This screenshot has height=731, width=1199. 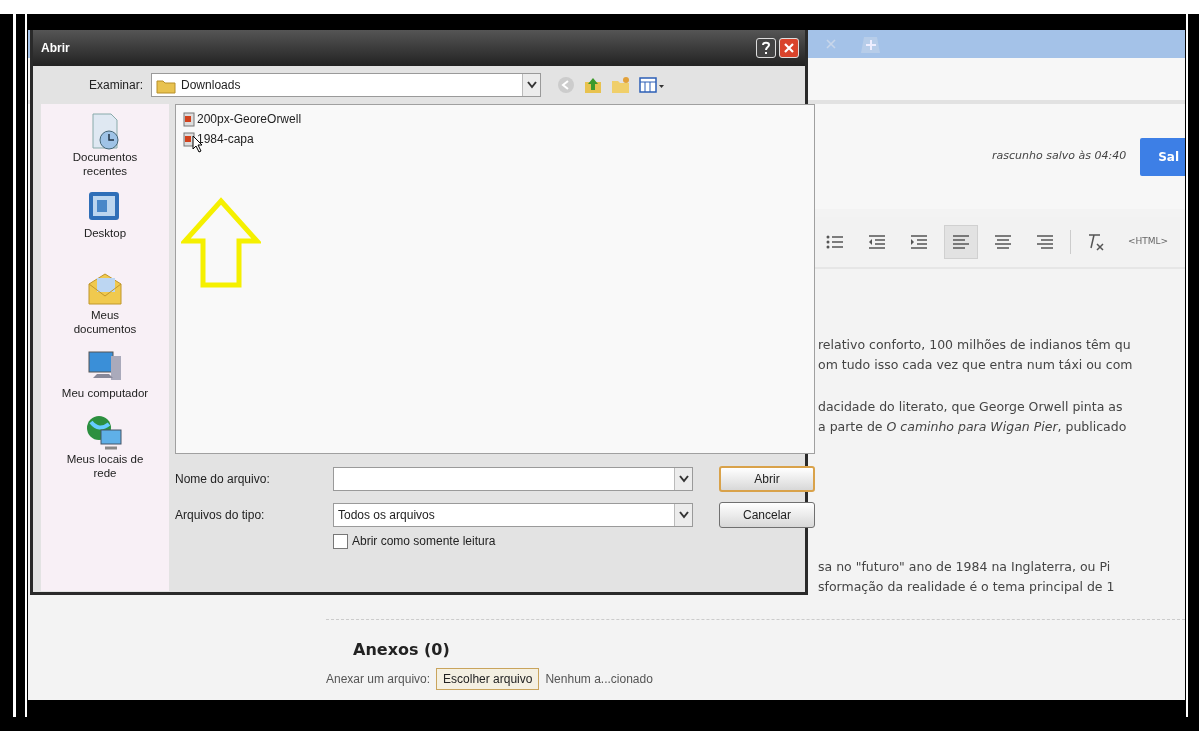 What do you see at coordinates (1059, 156) in the screenshot?
I see `draft-status: rascunho salvo às 04:40` at bounding box center [1059, 156].